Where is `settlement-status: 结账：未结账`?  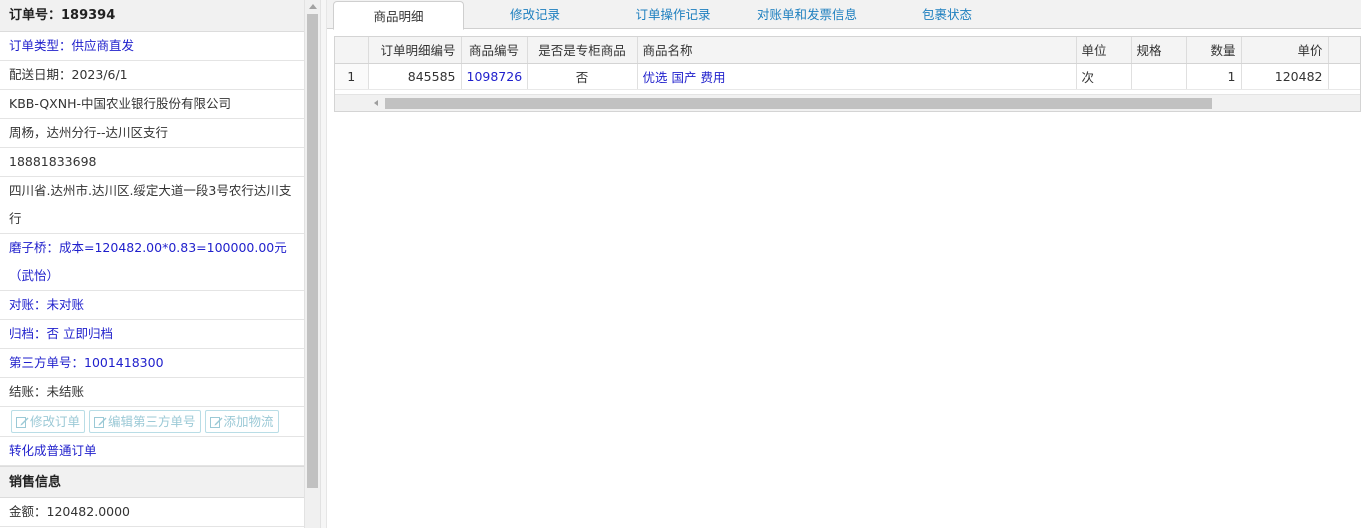 settlement-status: 结账：未结账 is located at coordinates (152, 392).